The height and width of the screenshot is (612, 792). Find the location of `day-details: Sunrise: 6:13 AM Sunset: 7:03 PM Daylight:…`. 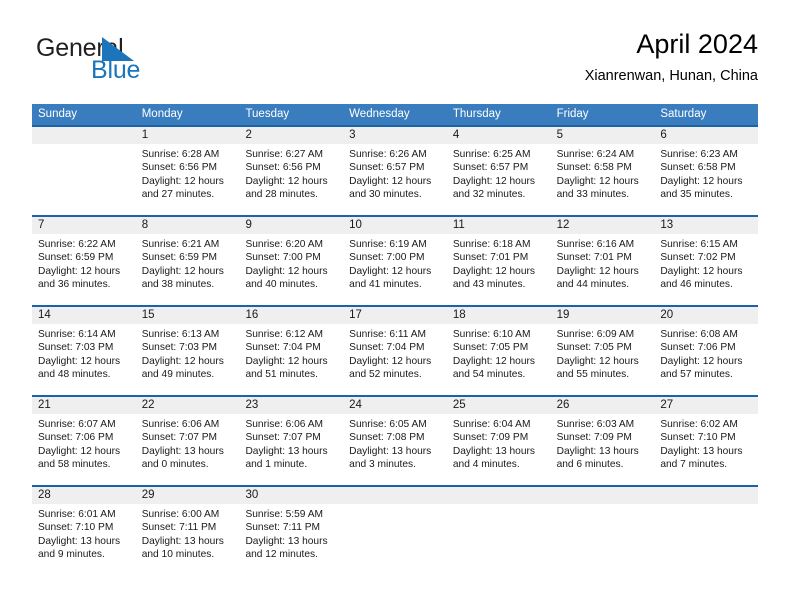

day-details: Sunrise: 6:13 AM Sunset: 7:03 PM Daylight:… is located at coordinates (188, 352).